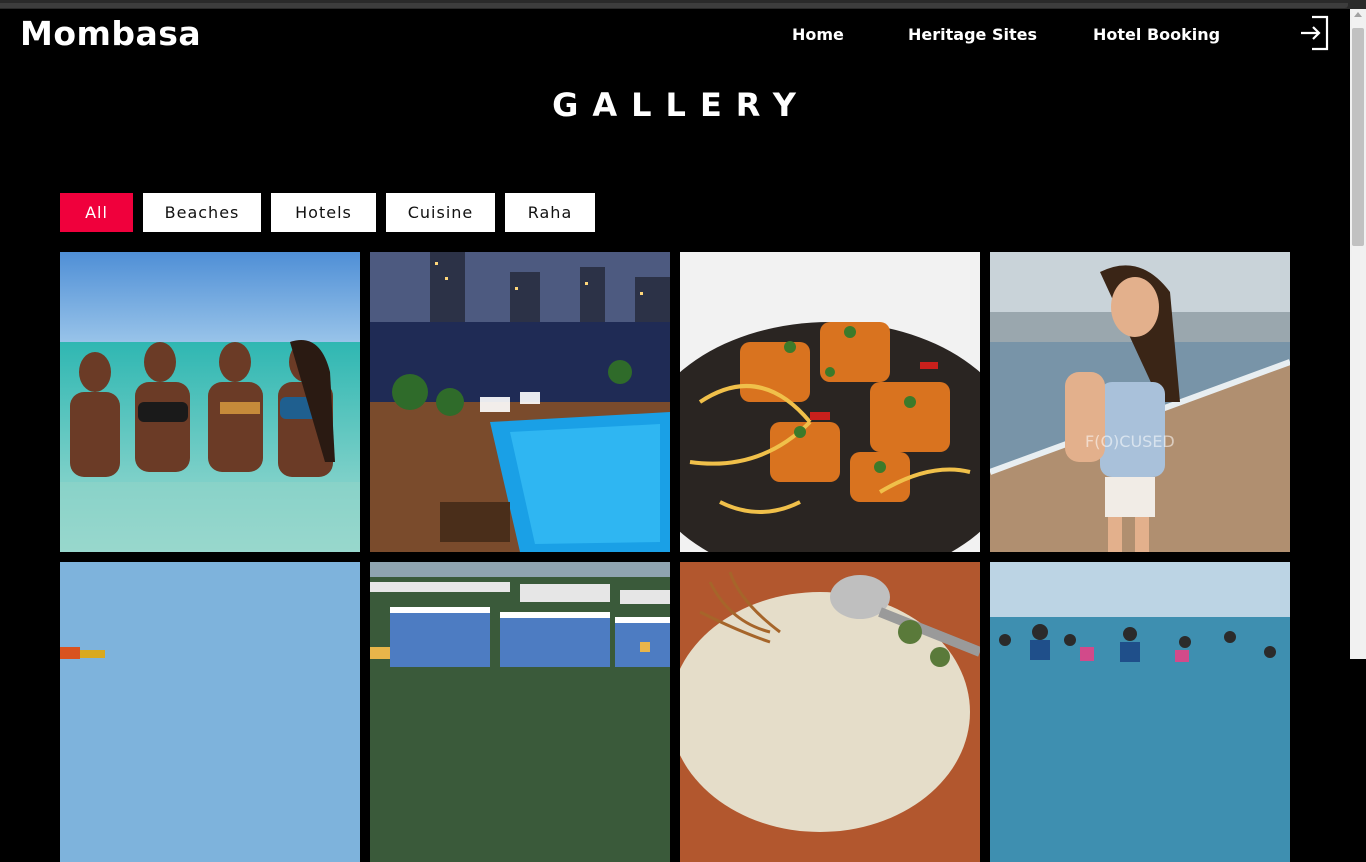 The width and height of the screenshot is (1366, 862). What do you see at coordinates (1140, 712) in the screenshot?
I see `gallery-image-beach-crowd` at bounding box center [1140, 712].